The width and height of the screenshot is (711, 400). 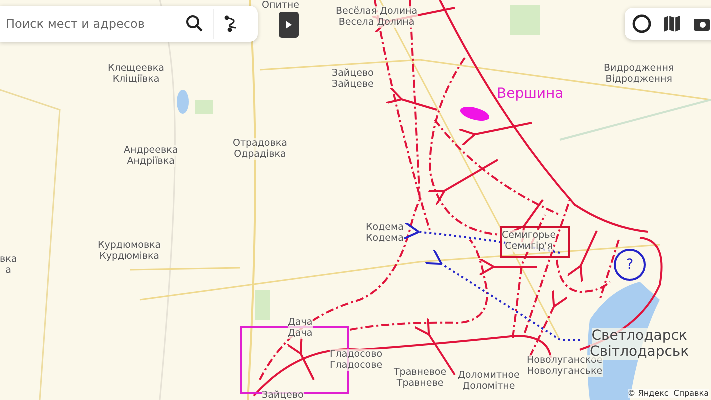 I want to click on place-name: Андреевка, so click(x=151, y=150).